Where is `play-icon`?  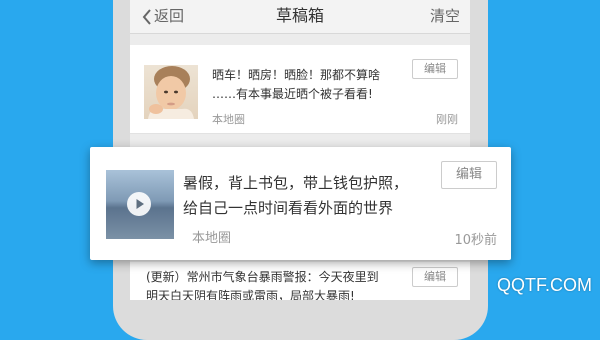
play-icon is located at coordinates (139, 204).